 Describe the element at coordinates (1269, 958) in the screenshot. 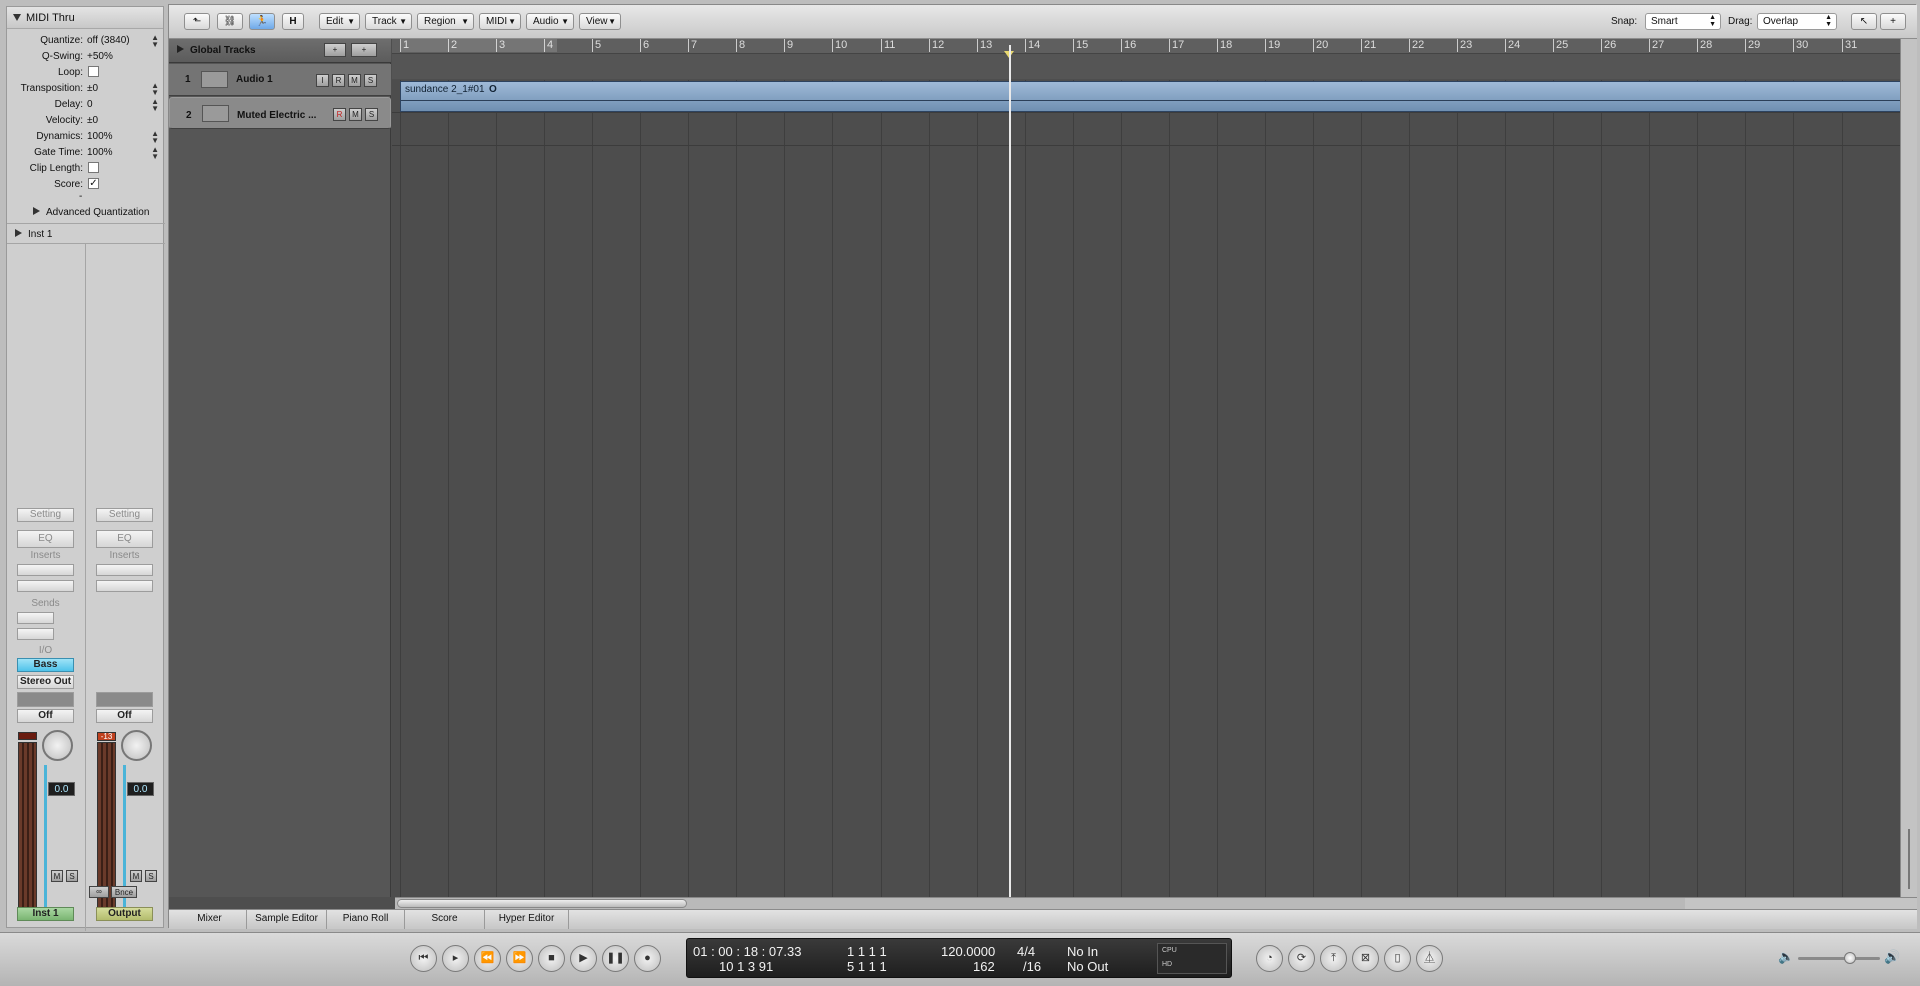

I see `replace-mode-icon: ◔` at that location.